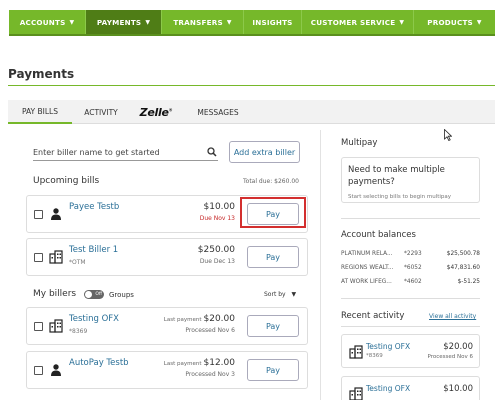  I want to click on tab-messages: MESSAGES, so click(218, 112).